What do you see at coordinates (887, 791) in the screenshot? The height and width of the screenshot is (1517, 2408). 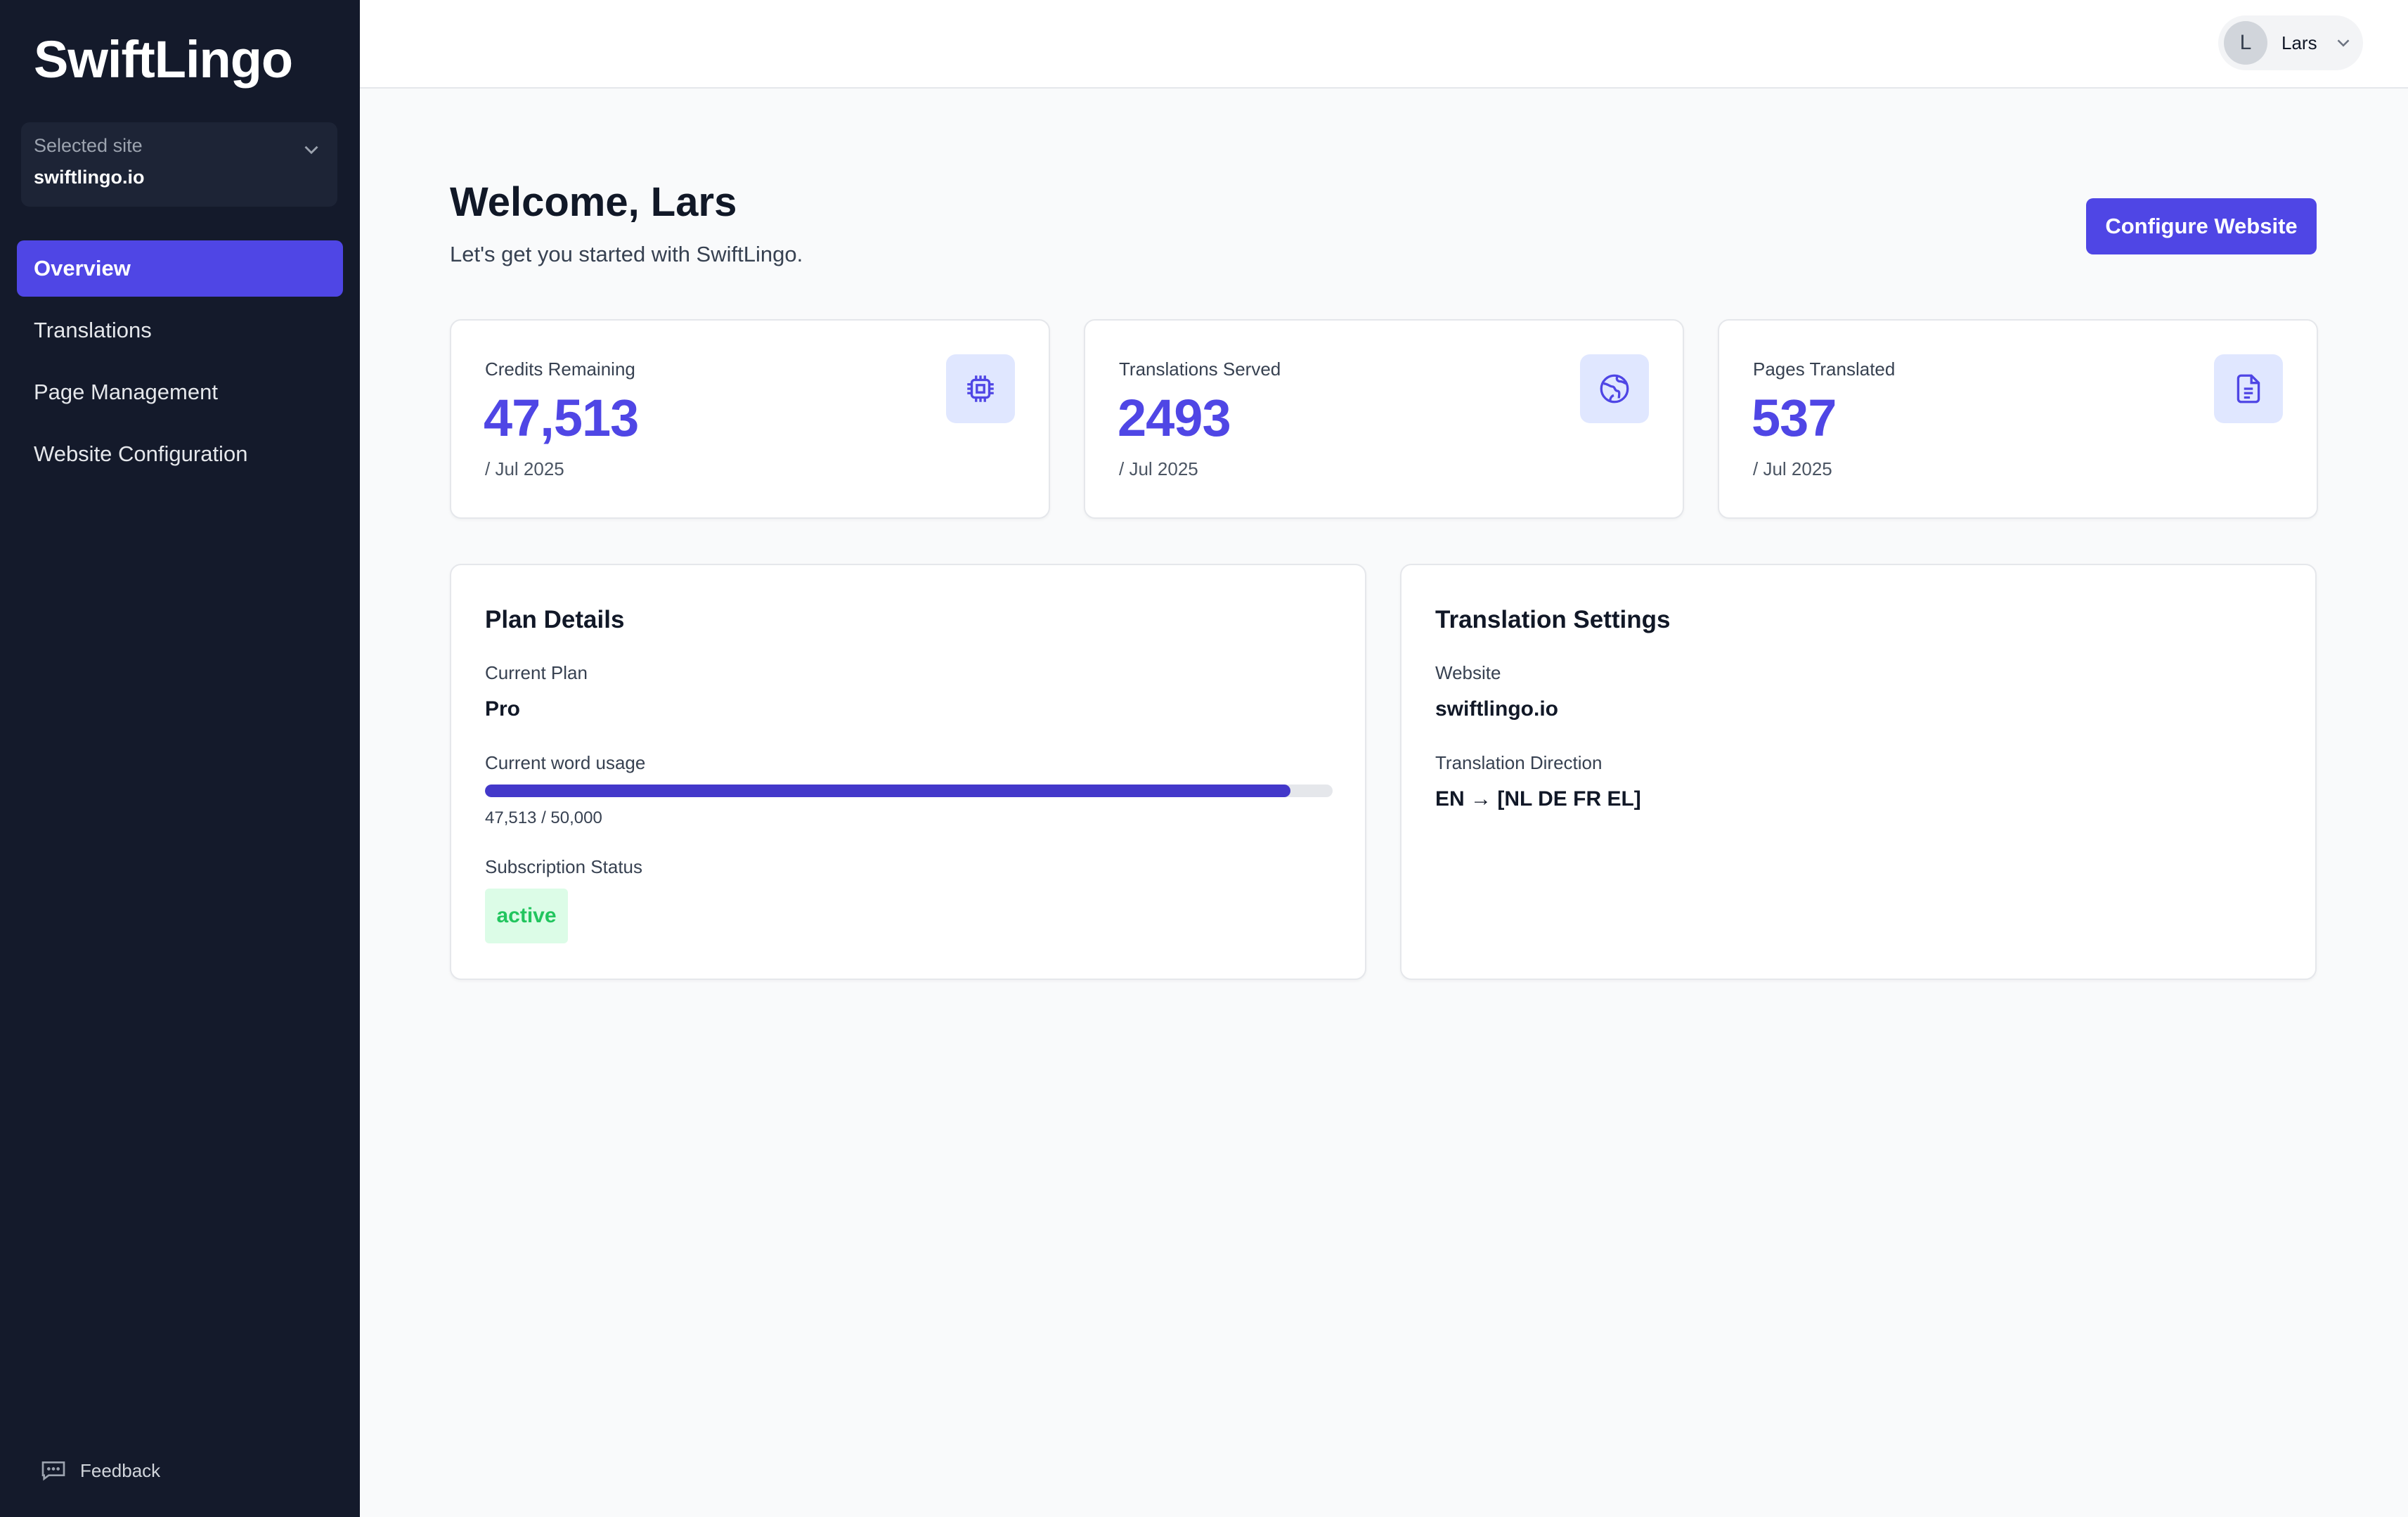 I see `word-usage-progress-fill` at bounding box center [887, 791].